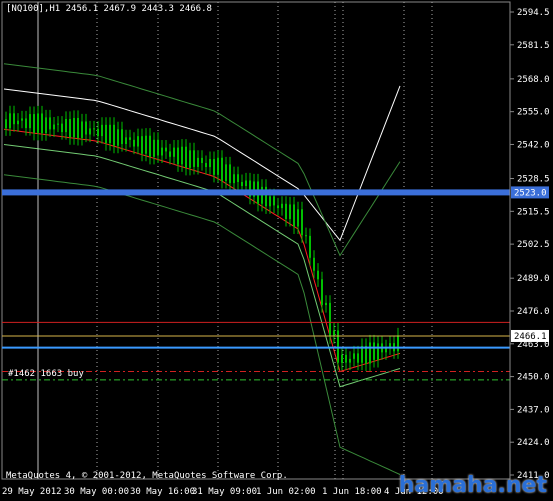  I want to click on price-tick-label: 2568.0, so click(533, 80).